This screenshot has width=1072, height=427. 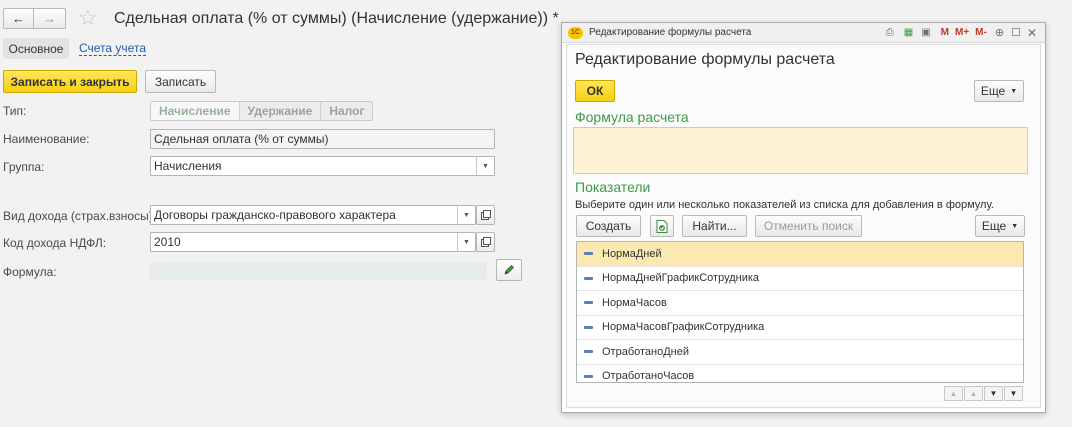 I want to click on list-more-label: Еще, so click(x=994, y=226).